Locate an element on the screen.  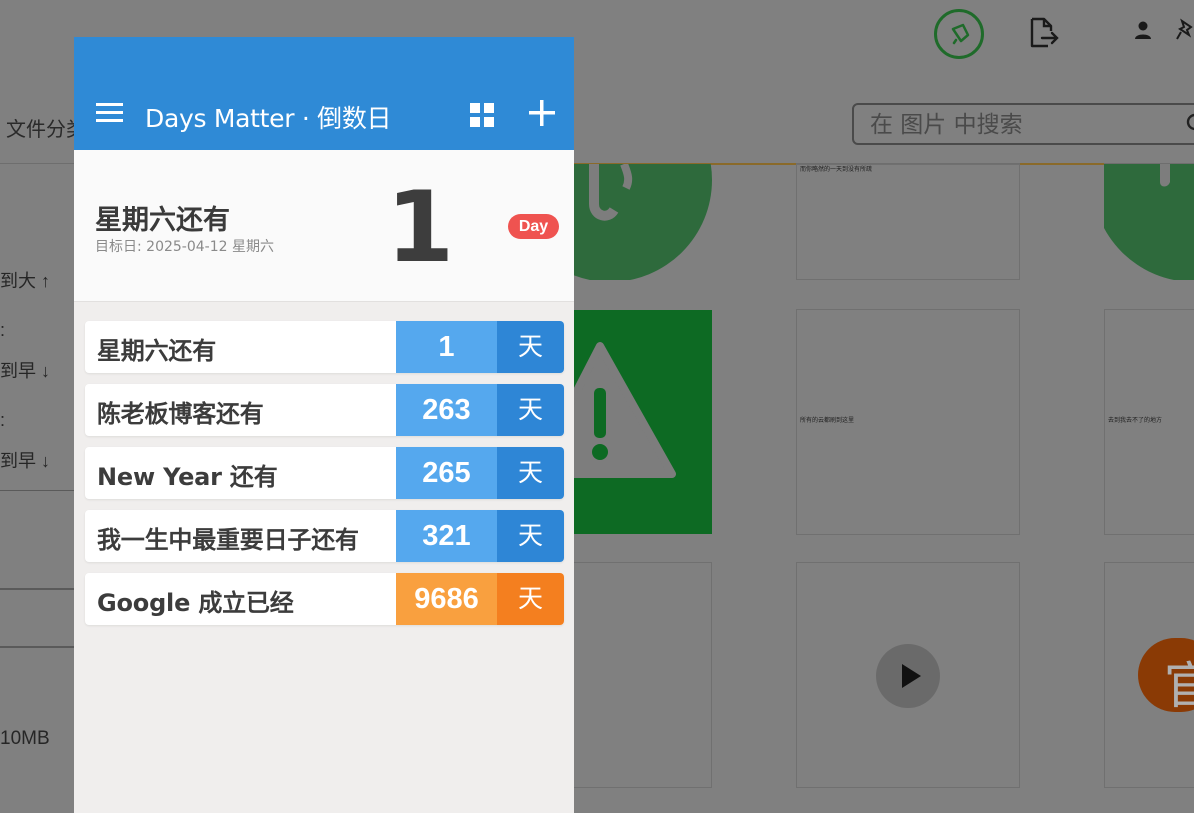
featured-countdown-card: 星期六还有 目标日: 2025-04-12 星期六 1 Day is located at coordinates (324, 226).